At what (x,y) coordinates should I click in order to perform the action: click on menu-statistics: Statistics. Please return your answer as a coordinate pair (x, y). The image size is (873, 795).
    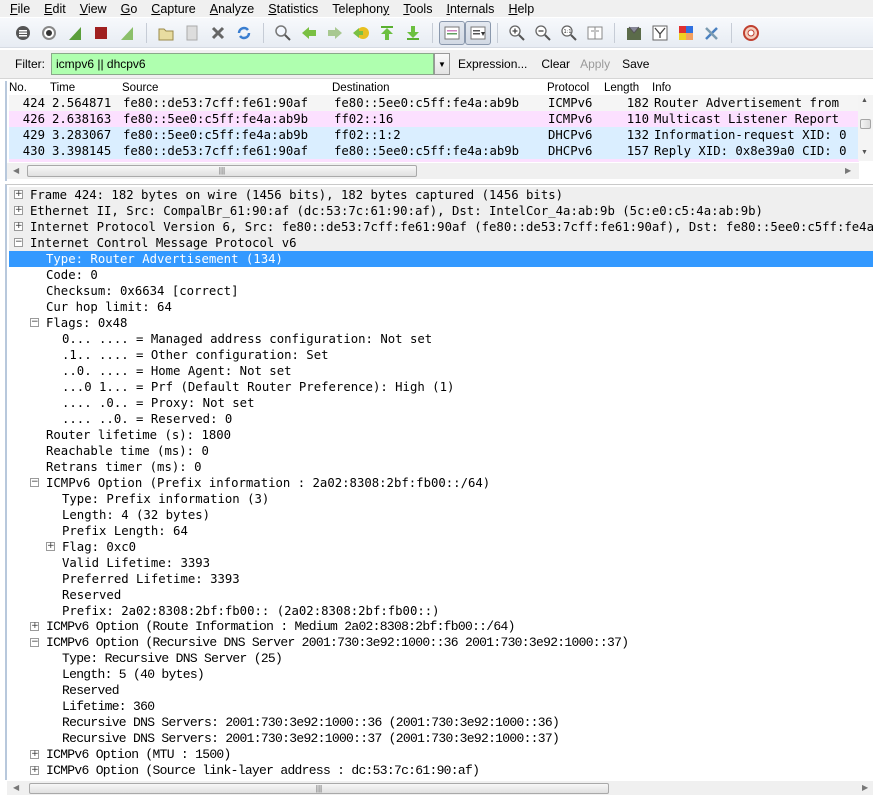
    Looking at the image, I should click on (293, 9).